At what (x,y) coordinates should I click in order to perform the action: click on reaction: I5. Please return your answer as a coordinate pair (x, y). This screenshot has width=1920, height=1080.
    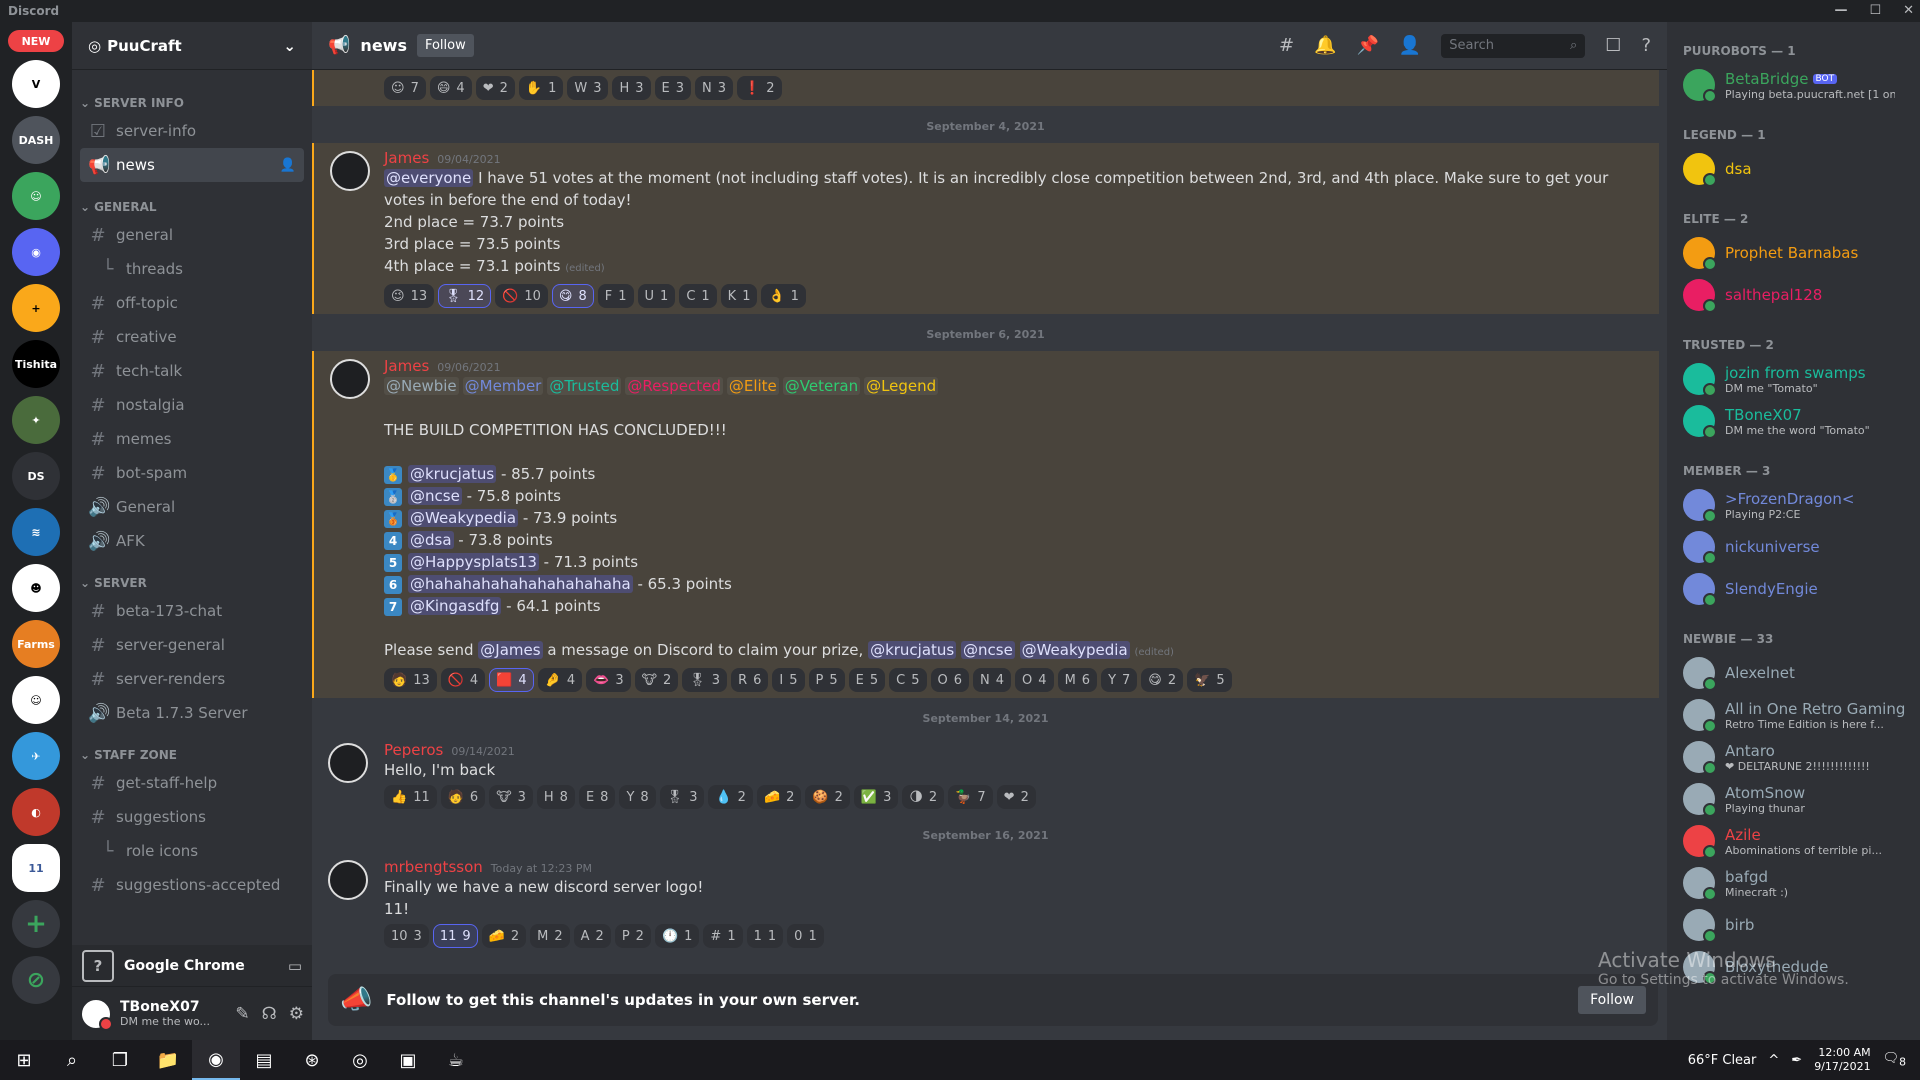
    Looking at the image, I should click on (788, 680).